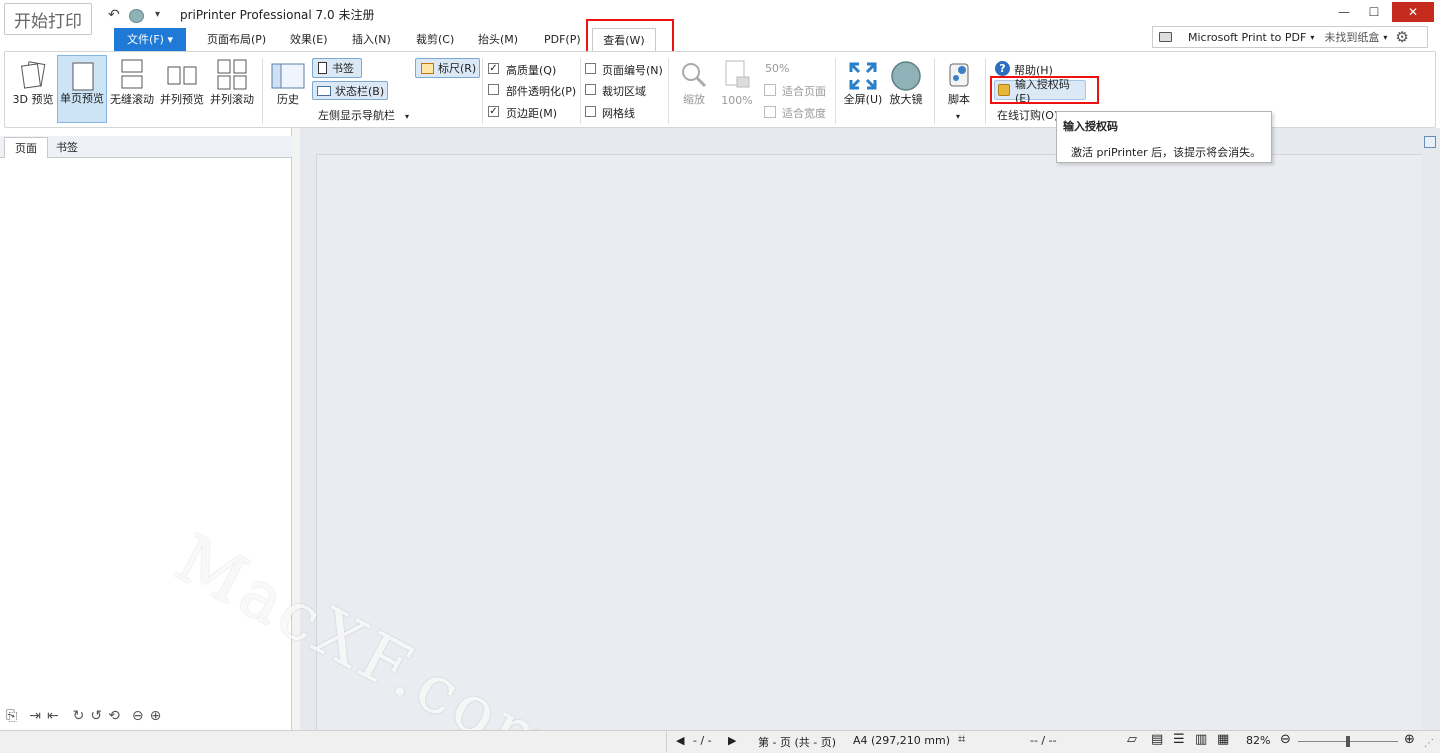  What do you see at coordinates (694, 99) in the screenshot?
I see `zoom-label: 缩放` at bounding box center [694, 99].